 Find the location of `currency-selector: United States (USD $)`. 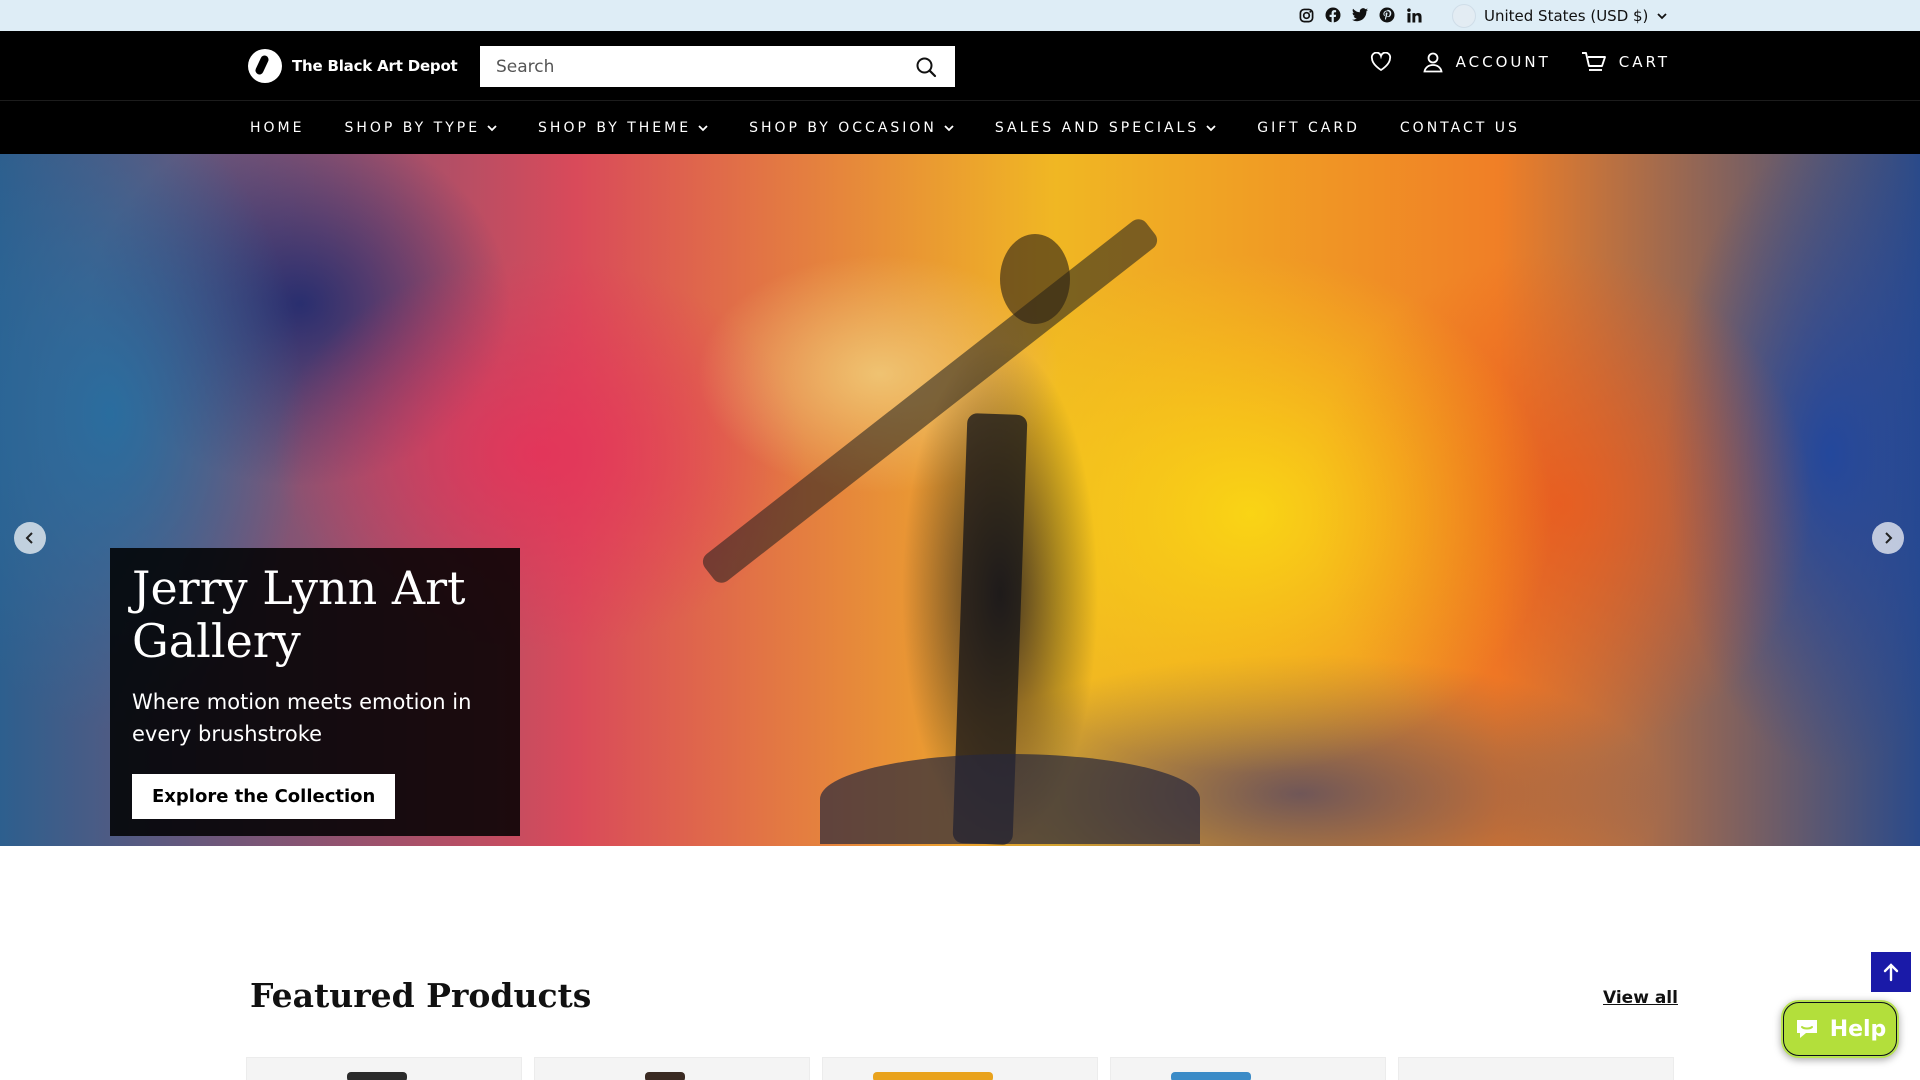

currency-selector: United States (USD $) is located at coordinates (1560, 16).